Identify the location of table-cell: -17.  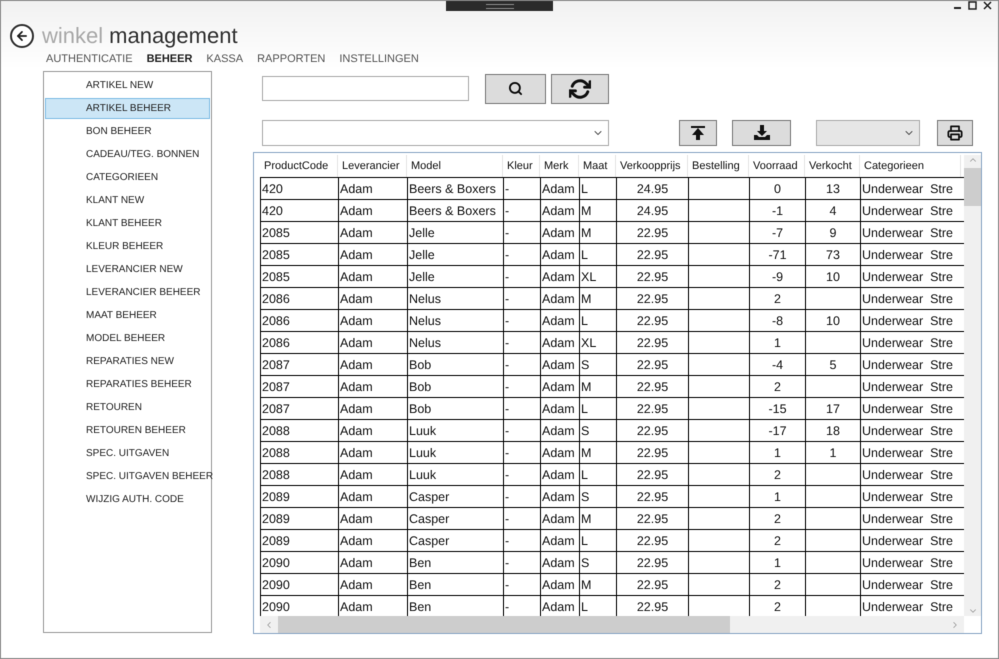
(777, 430).